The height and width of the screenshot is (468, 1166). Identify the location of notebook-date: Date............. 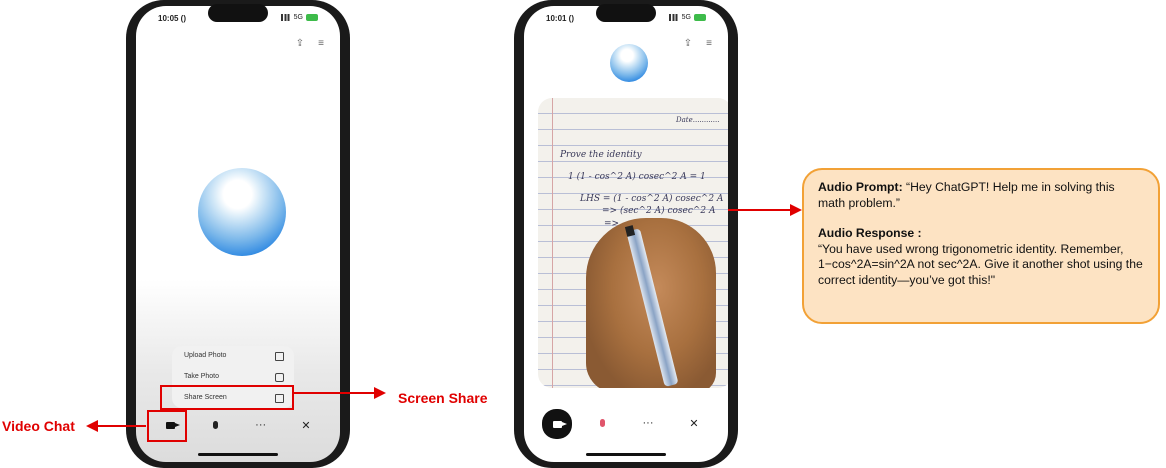
(698, 120).